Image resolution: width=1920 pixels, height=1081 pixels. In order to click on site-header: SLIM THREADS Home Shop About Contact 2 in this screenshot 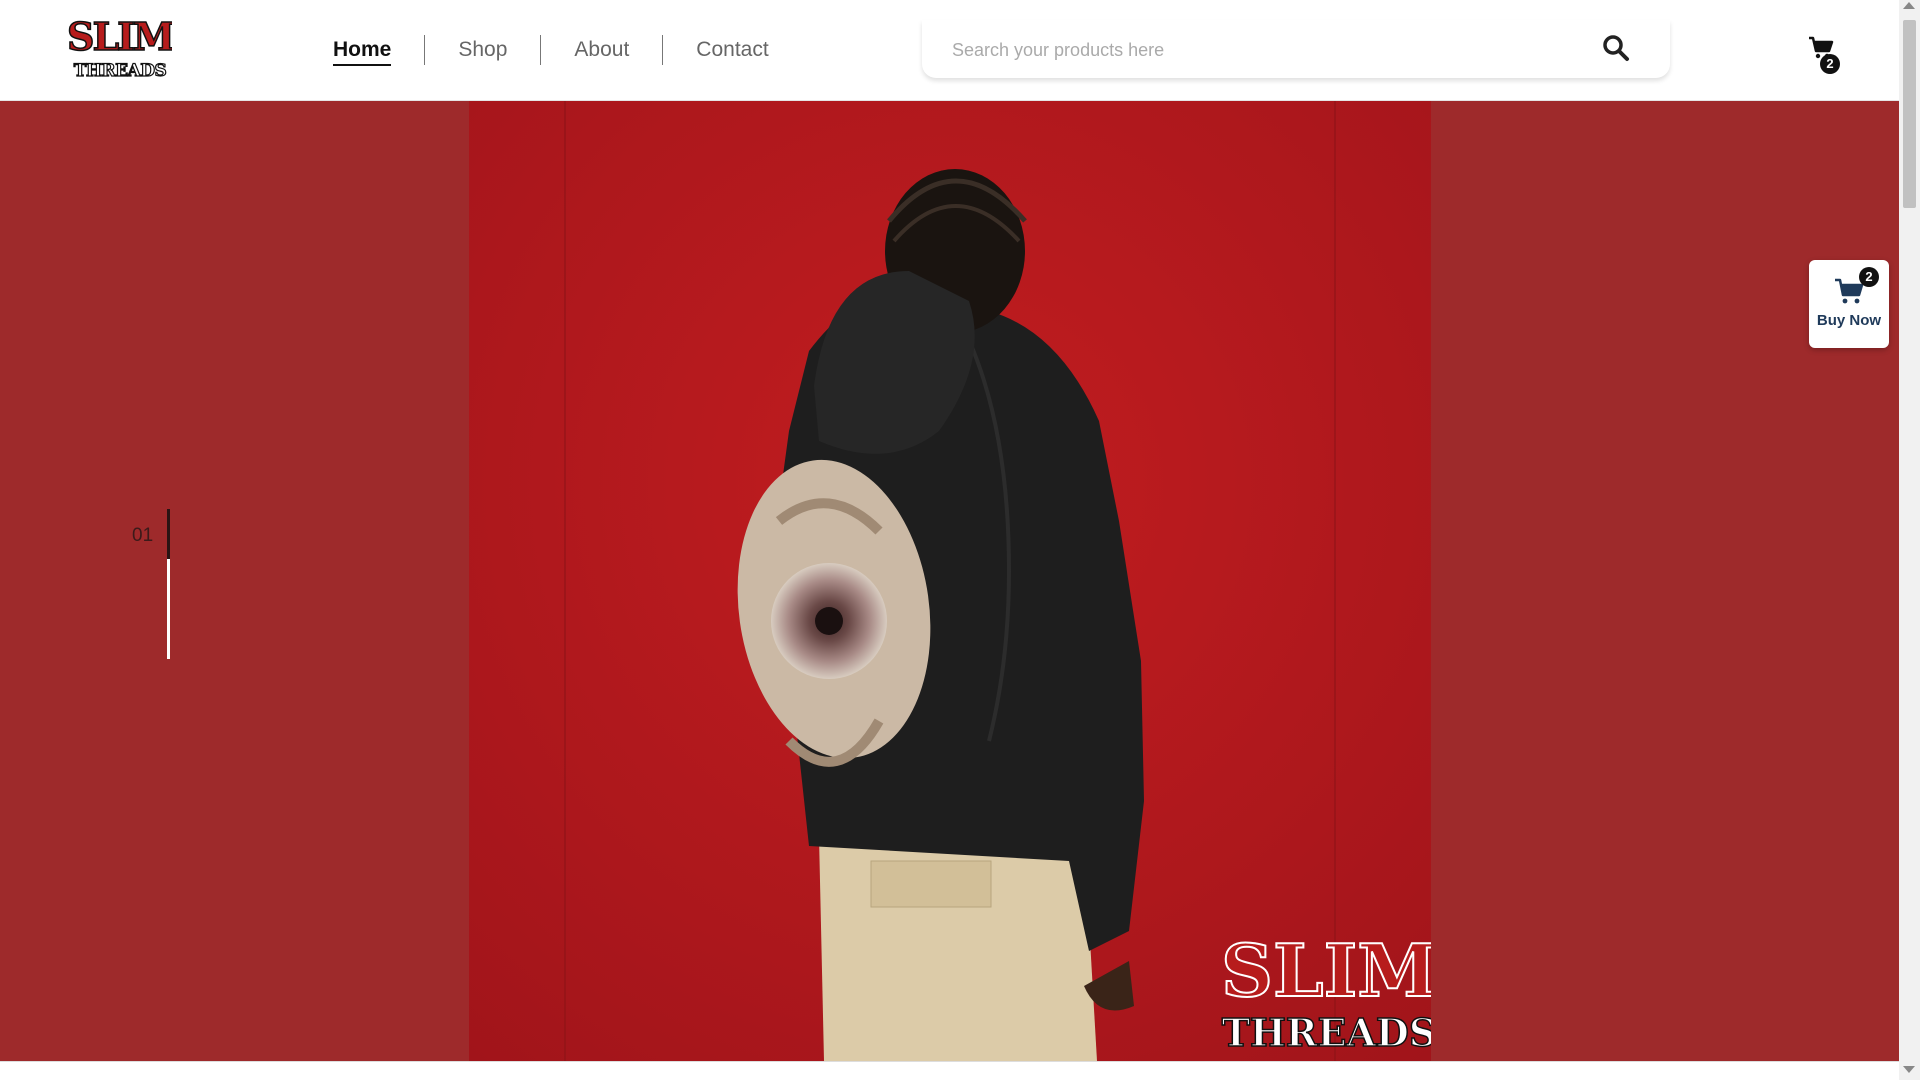, I will do `click(949, 50)`.